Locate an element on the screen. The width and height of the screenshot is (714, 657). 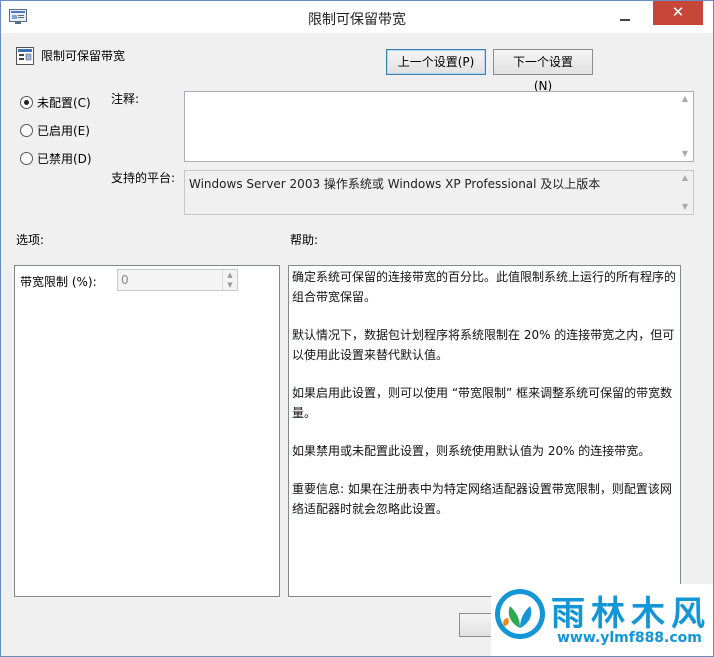
help-paragraph: 确定系统可保留的连接带宽的百分比。此值限制系统上运行的所有程序的组合带宽保留。 is located at coordinates (484, 287).